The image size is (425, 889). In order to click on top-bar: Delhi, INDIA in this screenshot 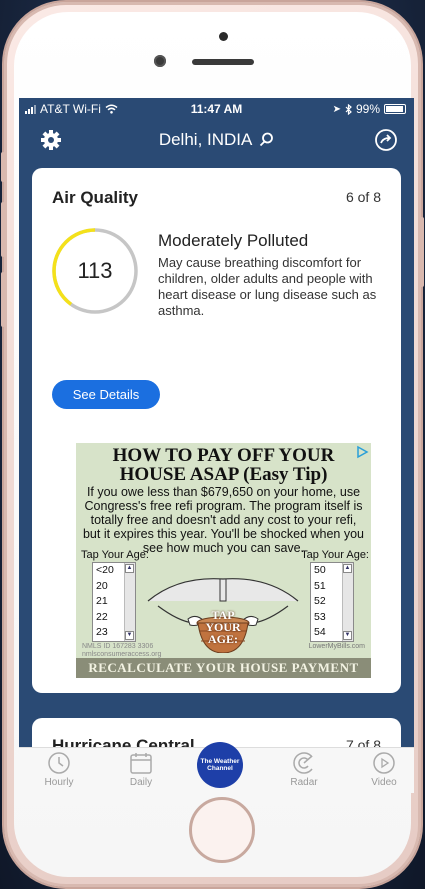, I will do `click(216, 140)`.